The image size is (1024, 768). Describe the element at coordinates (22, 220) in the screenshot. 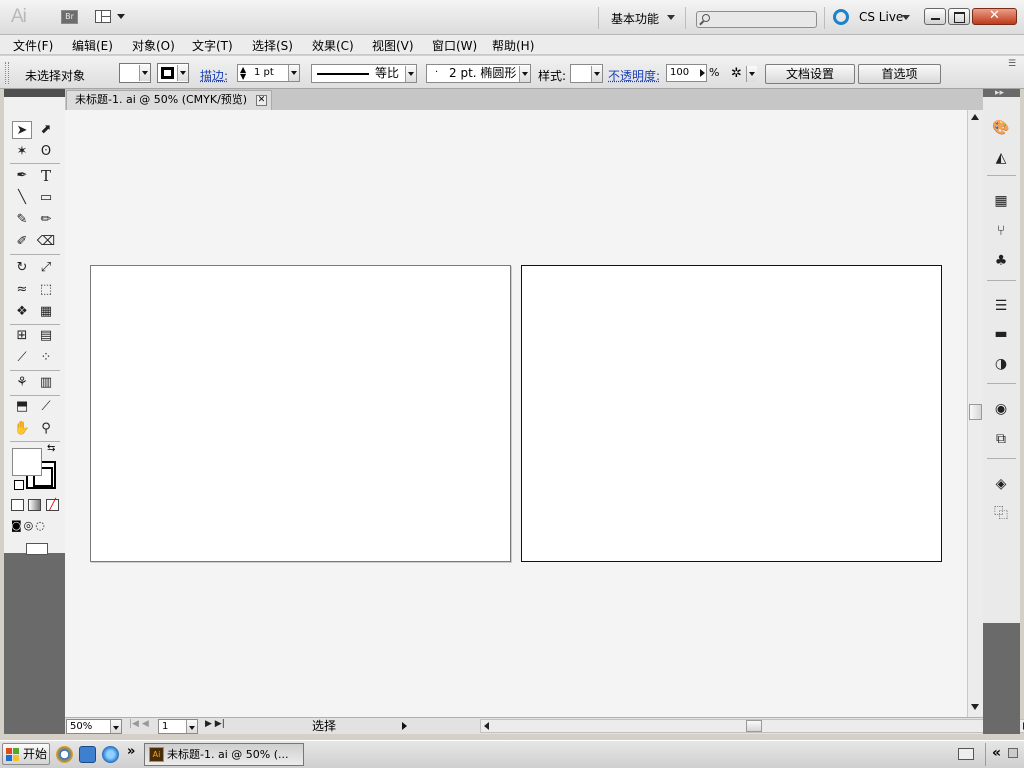

I see `paintbrush-tool-icon: ✎` at that location.